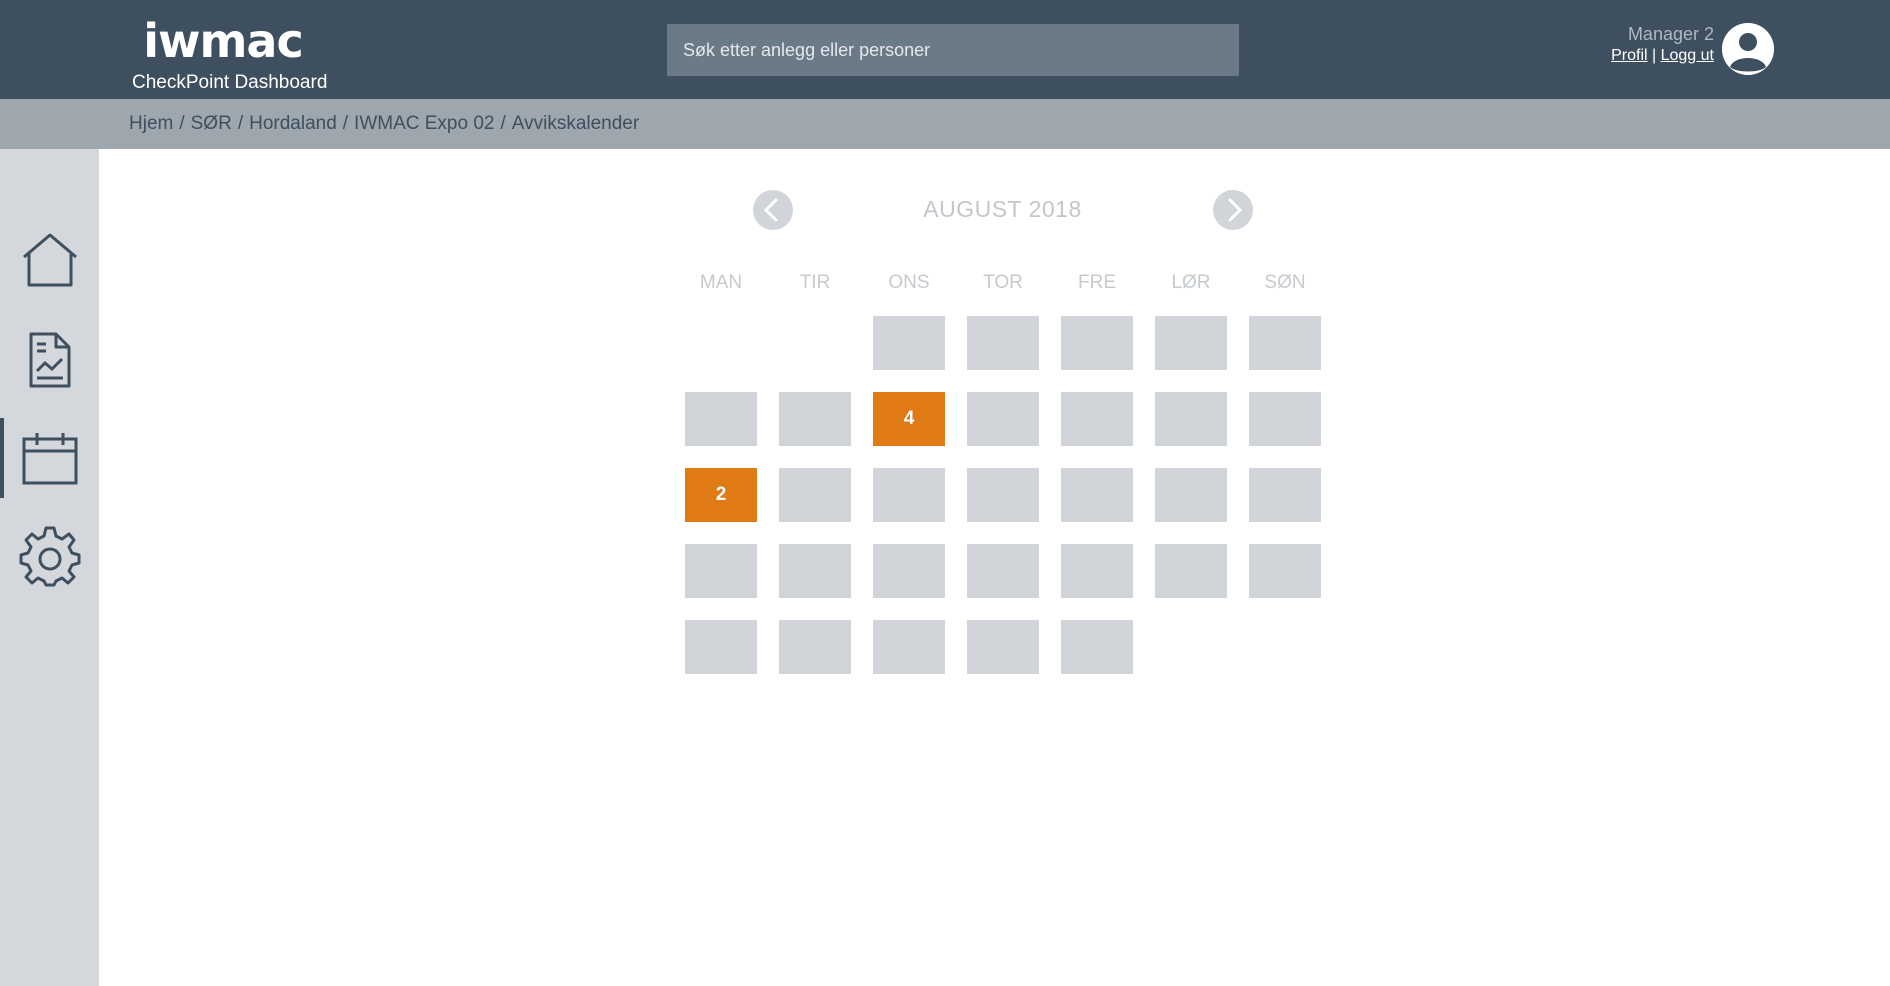 Image resolution: width=1890 pixels, height=986 pixels. Describe the element at coordinates (1687, 55) in the screenshot. I see `logout-link: Logg ut` at that location.